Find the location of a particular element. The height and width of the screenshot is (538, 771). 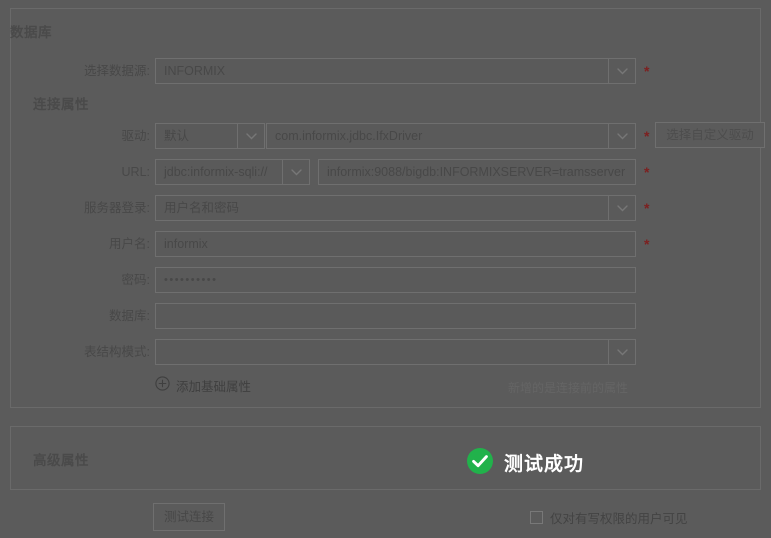

url-label: URL: is located at coordinates (135, 172).